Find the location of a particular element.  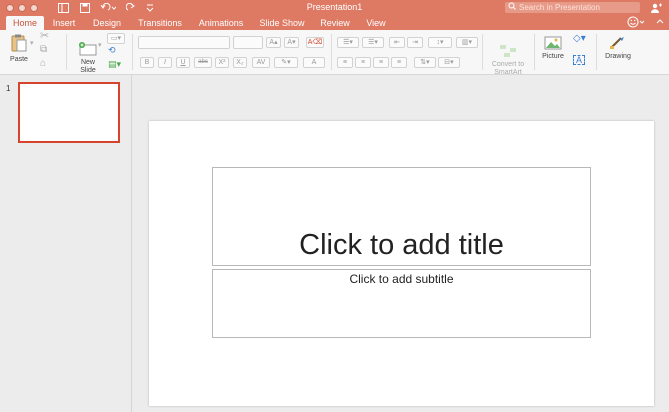

search-field: Search in Presentation is located at coordinates (572, 7).